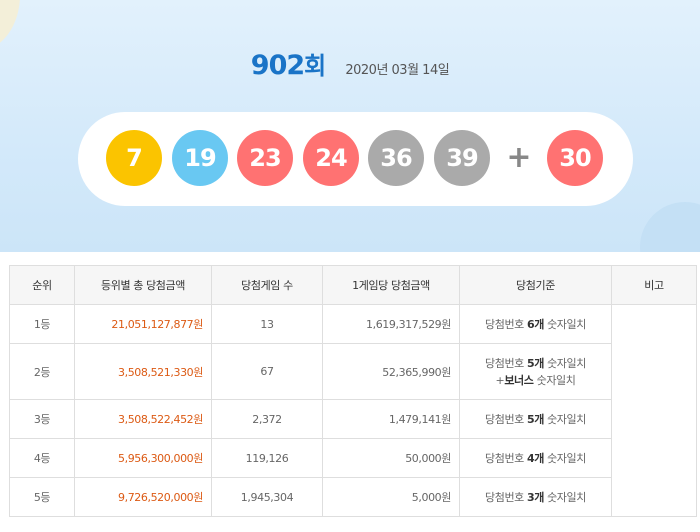 The width and height of the screenshot is (700, 532). What do you see at coordinates (654, 285) in the screenshot?
I see `column-header: 비고` at bounding box center [654, 285].